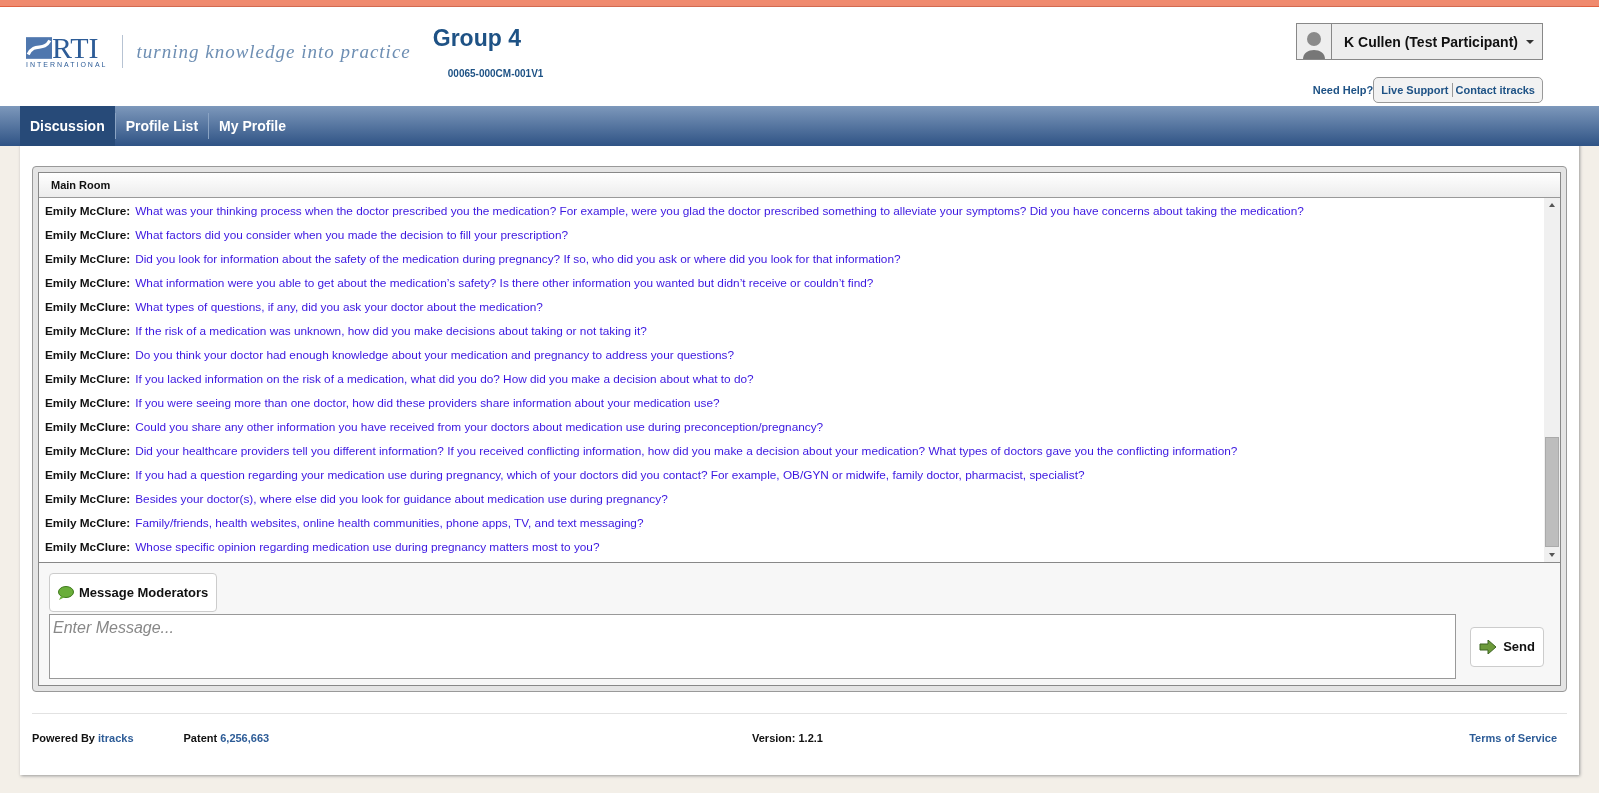 This screenshot has width=1599, height=793. I want to click on scroll-up-icon, so click(1552, 205).